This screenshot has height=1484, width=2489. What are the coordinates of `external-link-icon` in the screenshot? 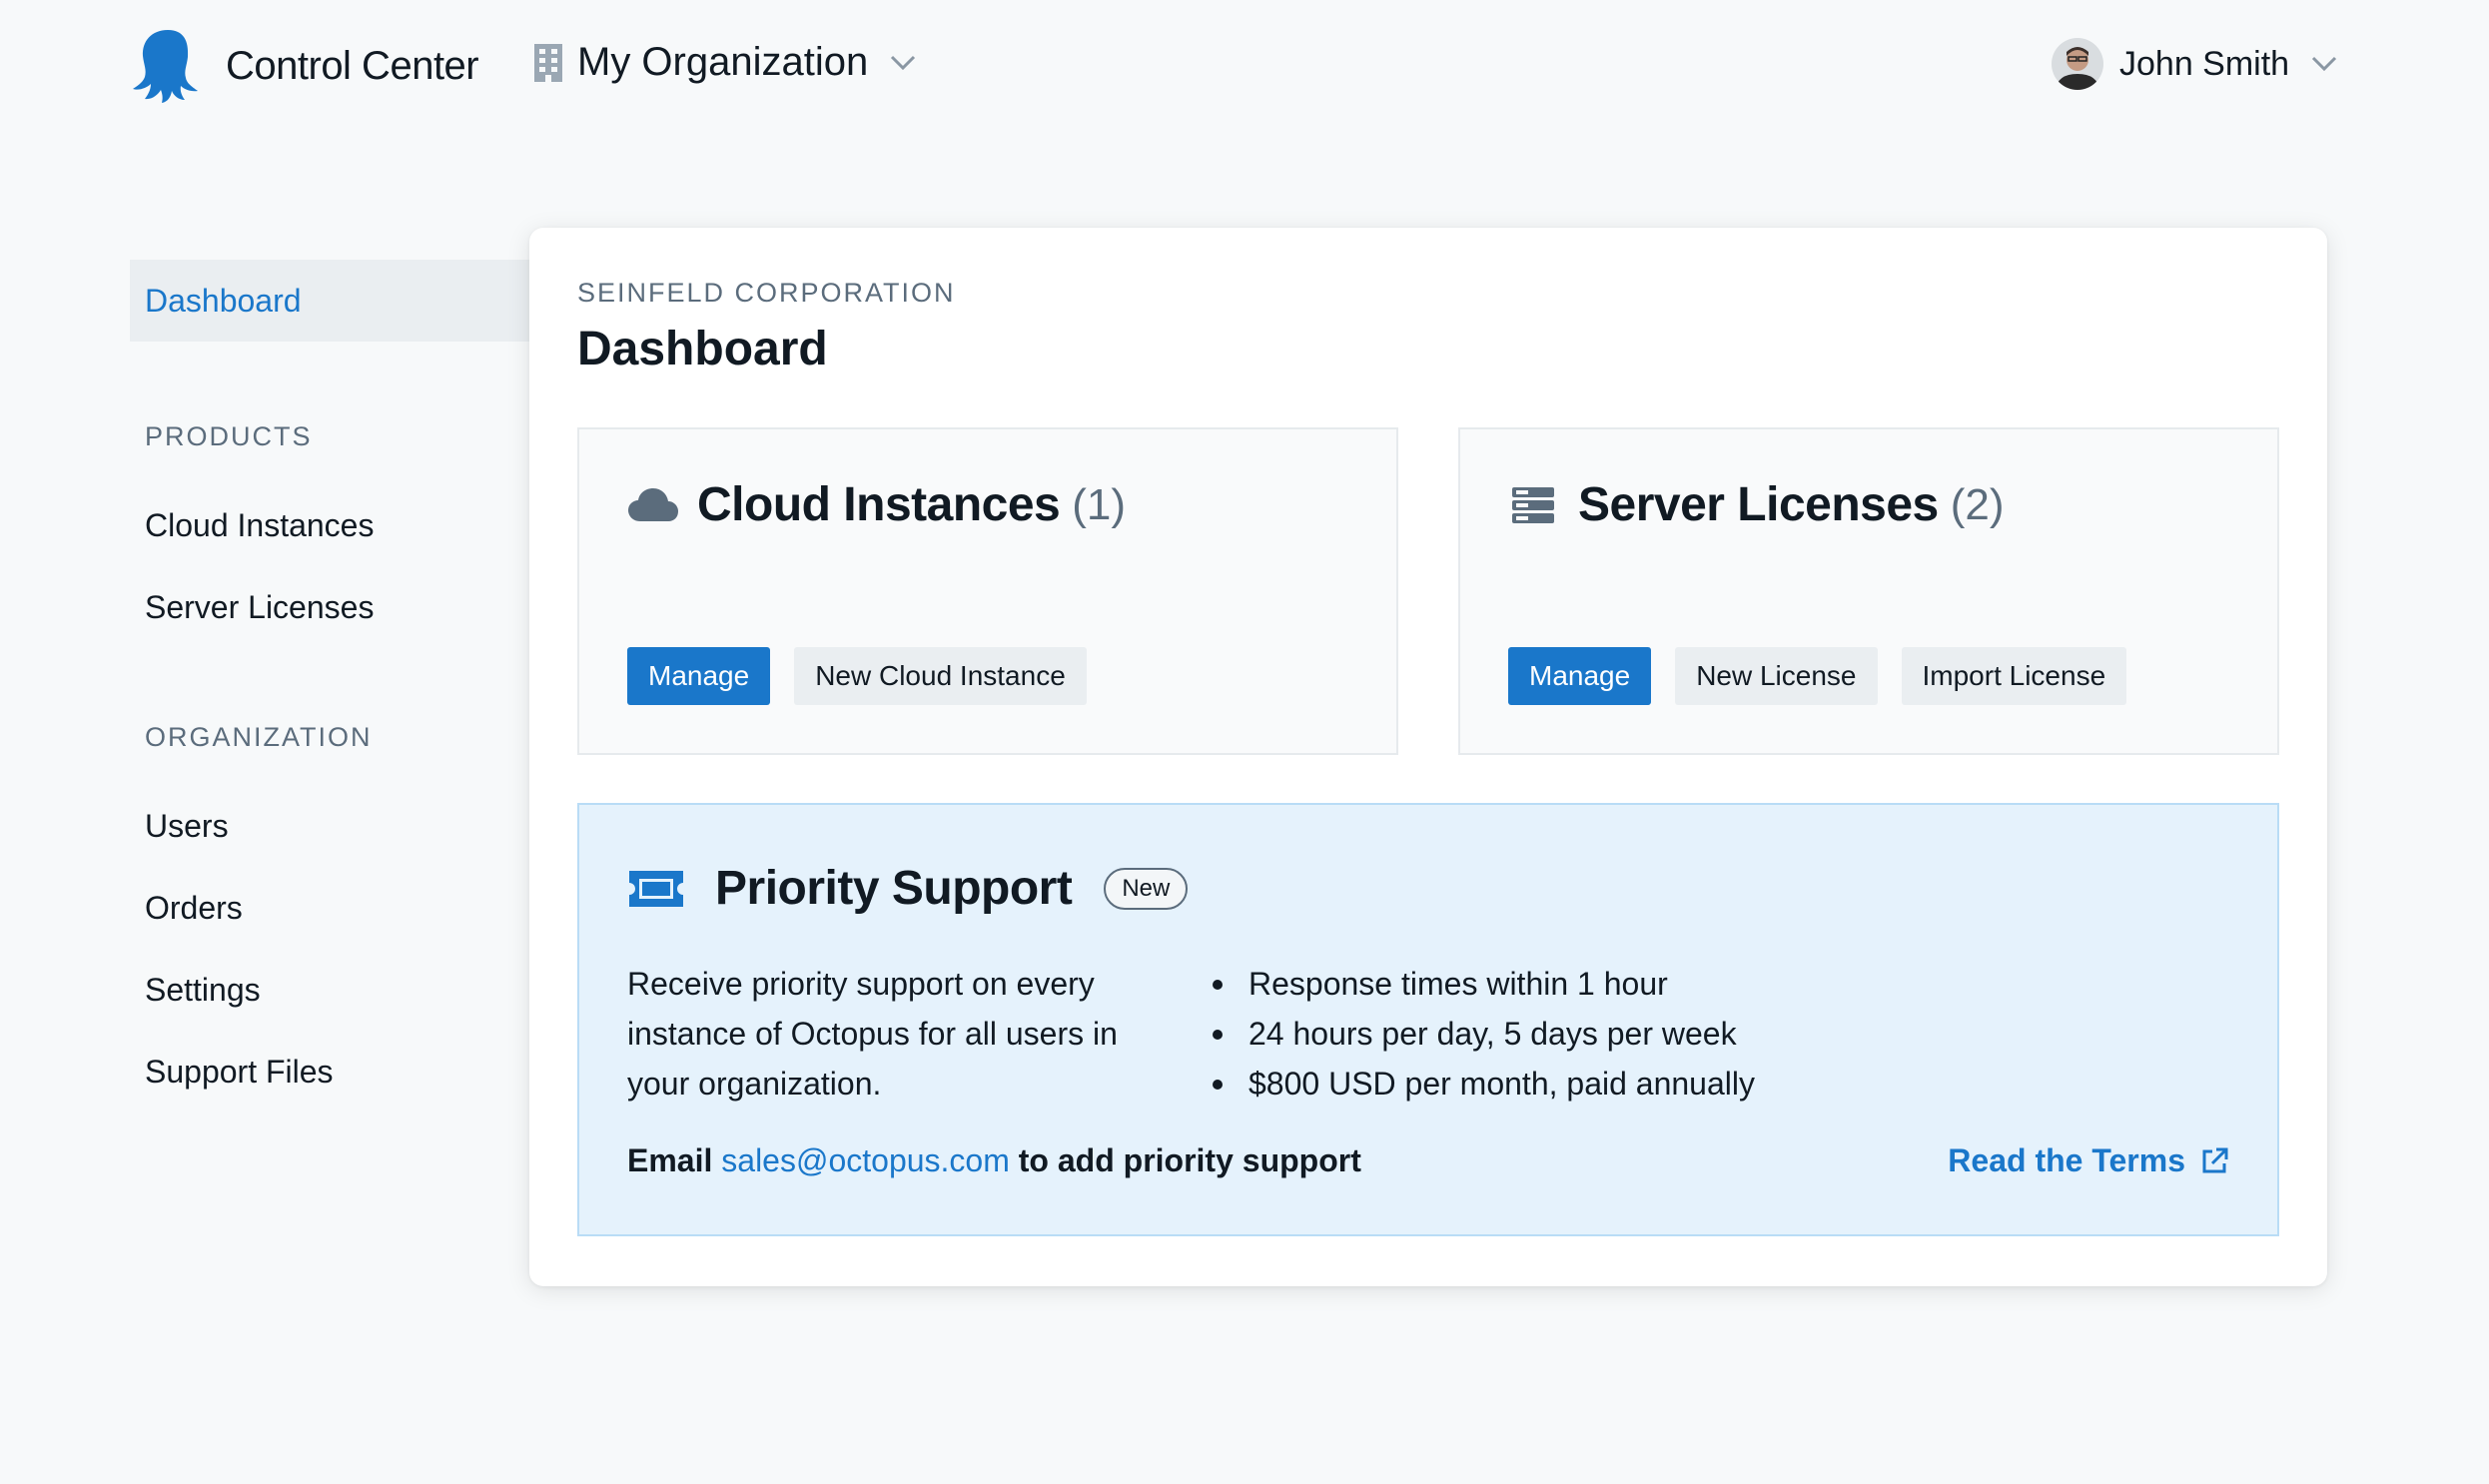 It's located at (2215, 1159).